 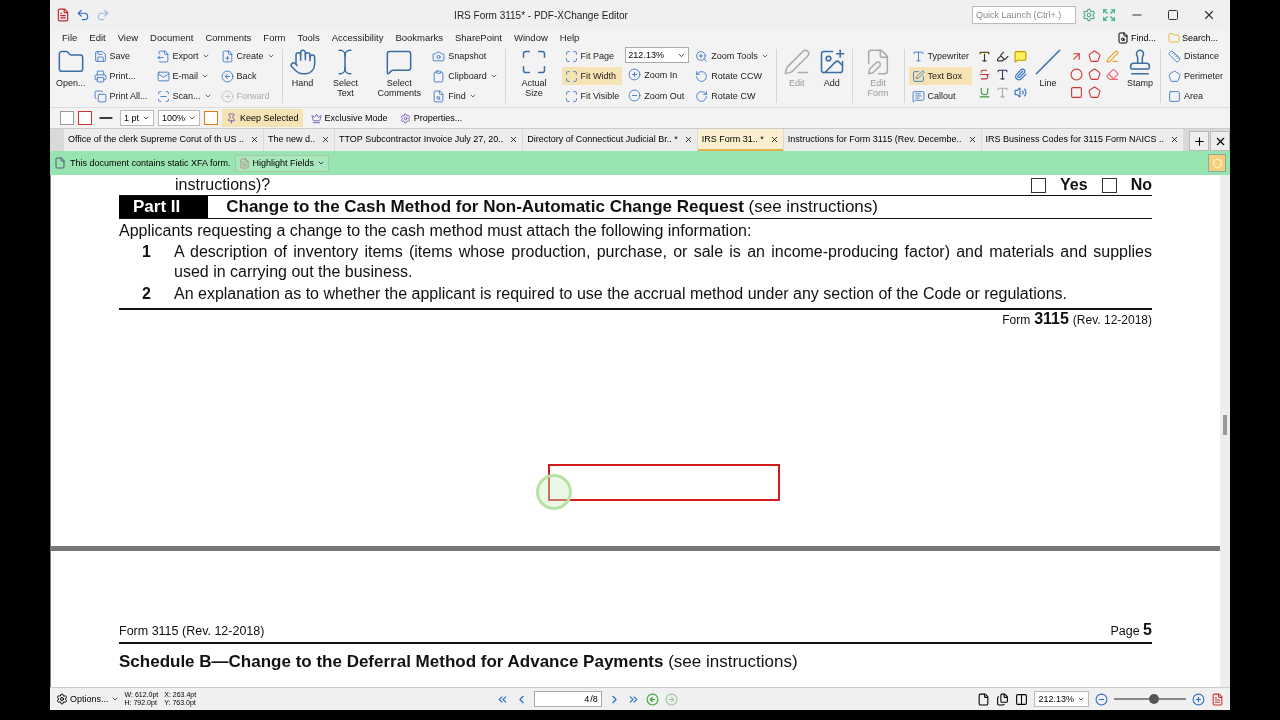 I want to click on sound-icon, so click(x=1020, y=92).